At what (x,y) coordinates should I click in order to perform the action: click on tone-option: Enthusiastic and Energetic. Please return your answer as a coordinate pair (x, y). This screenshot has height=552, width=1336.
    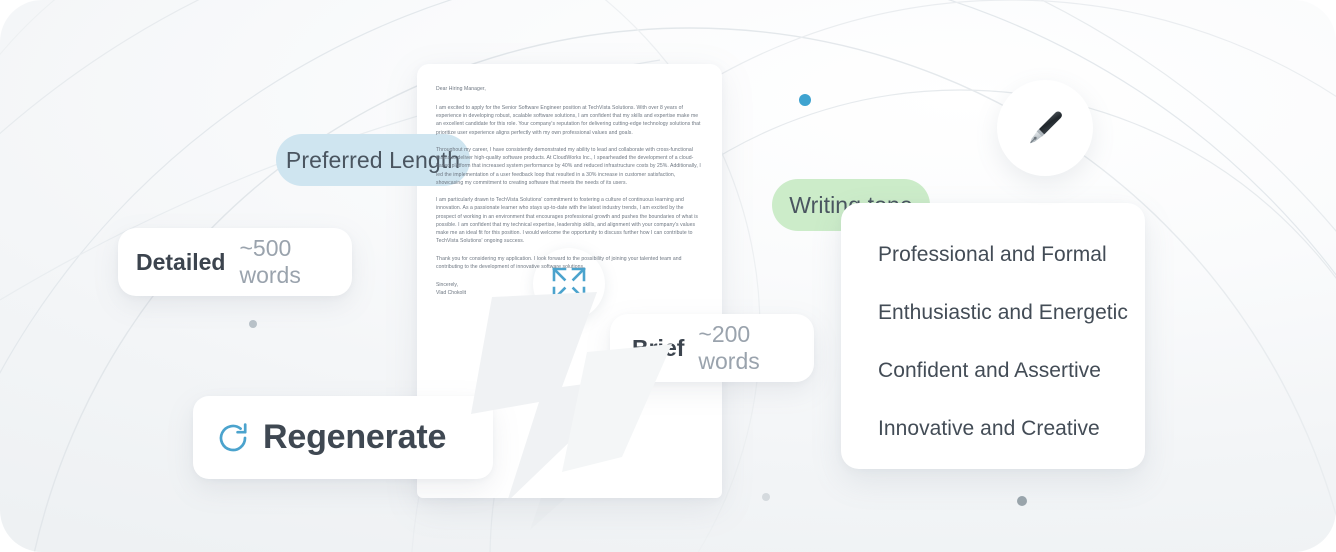
    Looking at the image, I should click on (1011, 313).